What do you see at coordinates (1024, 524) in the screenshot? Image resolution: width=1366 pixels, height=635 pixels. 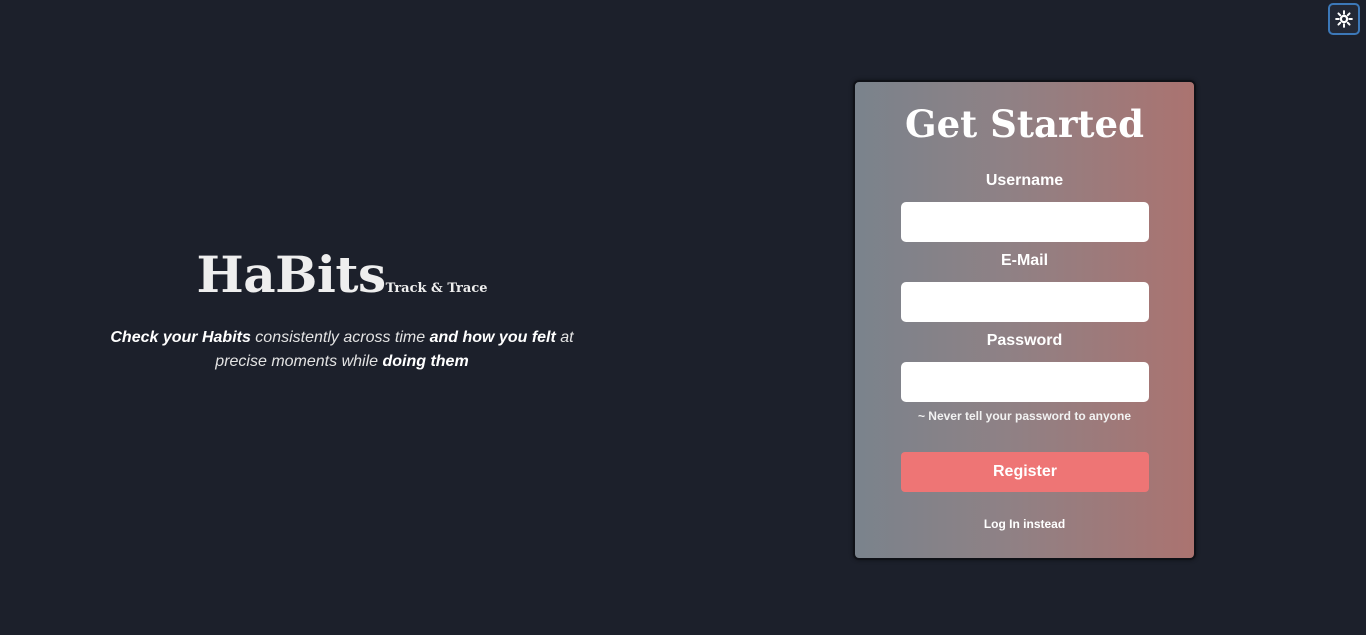 I see `login-instead-link: Log In instead` at bounding box center [1024, 524].